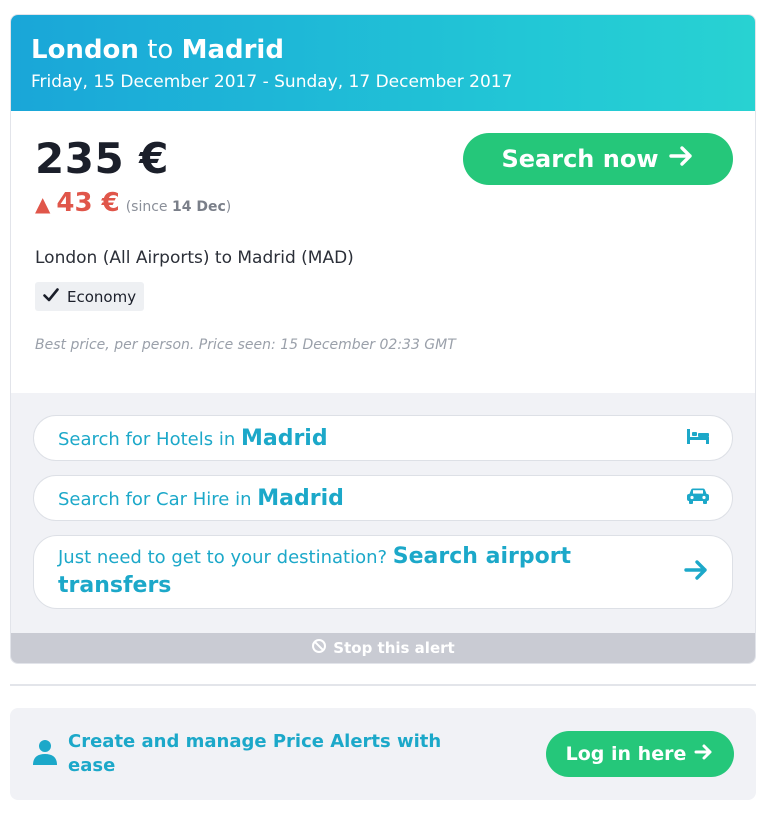  Describe the element at coordinates (580, 159) in the screenshot. I see `search-now-label: Search now` at that location.